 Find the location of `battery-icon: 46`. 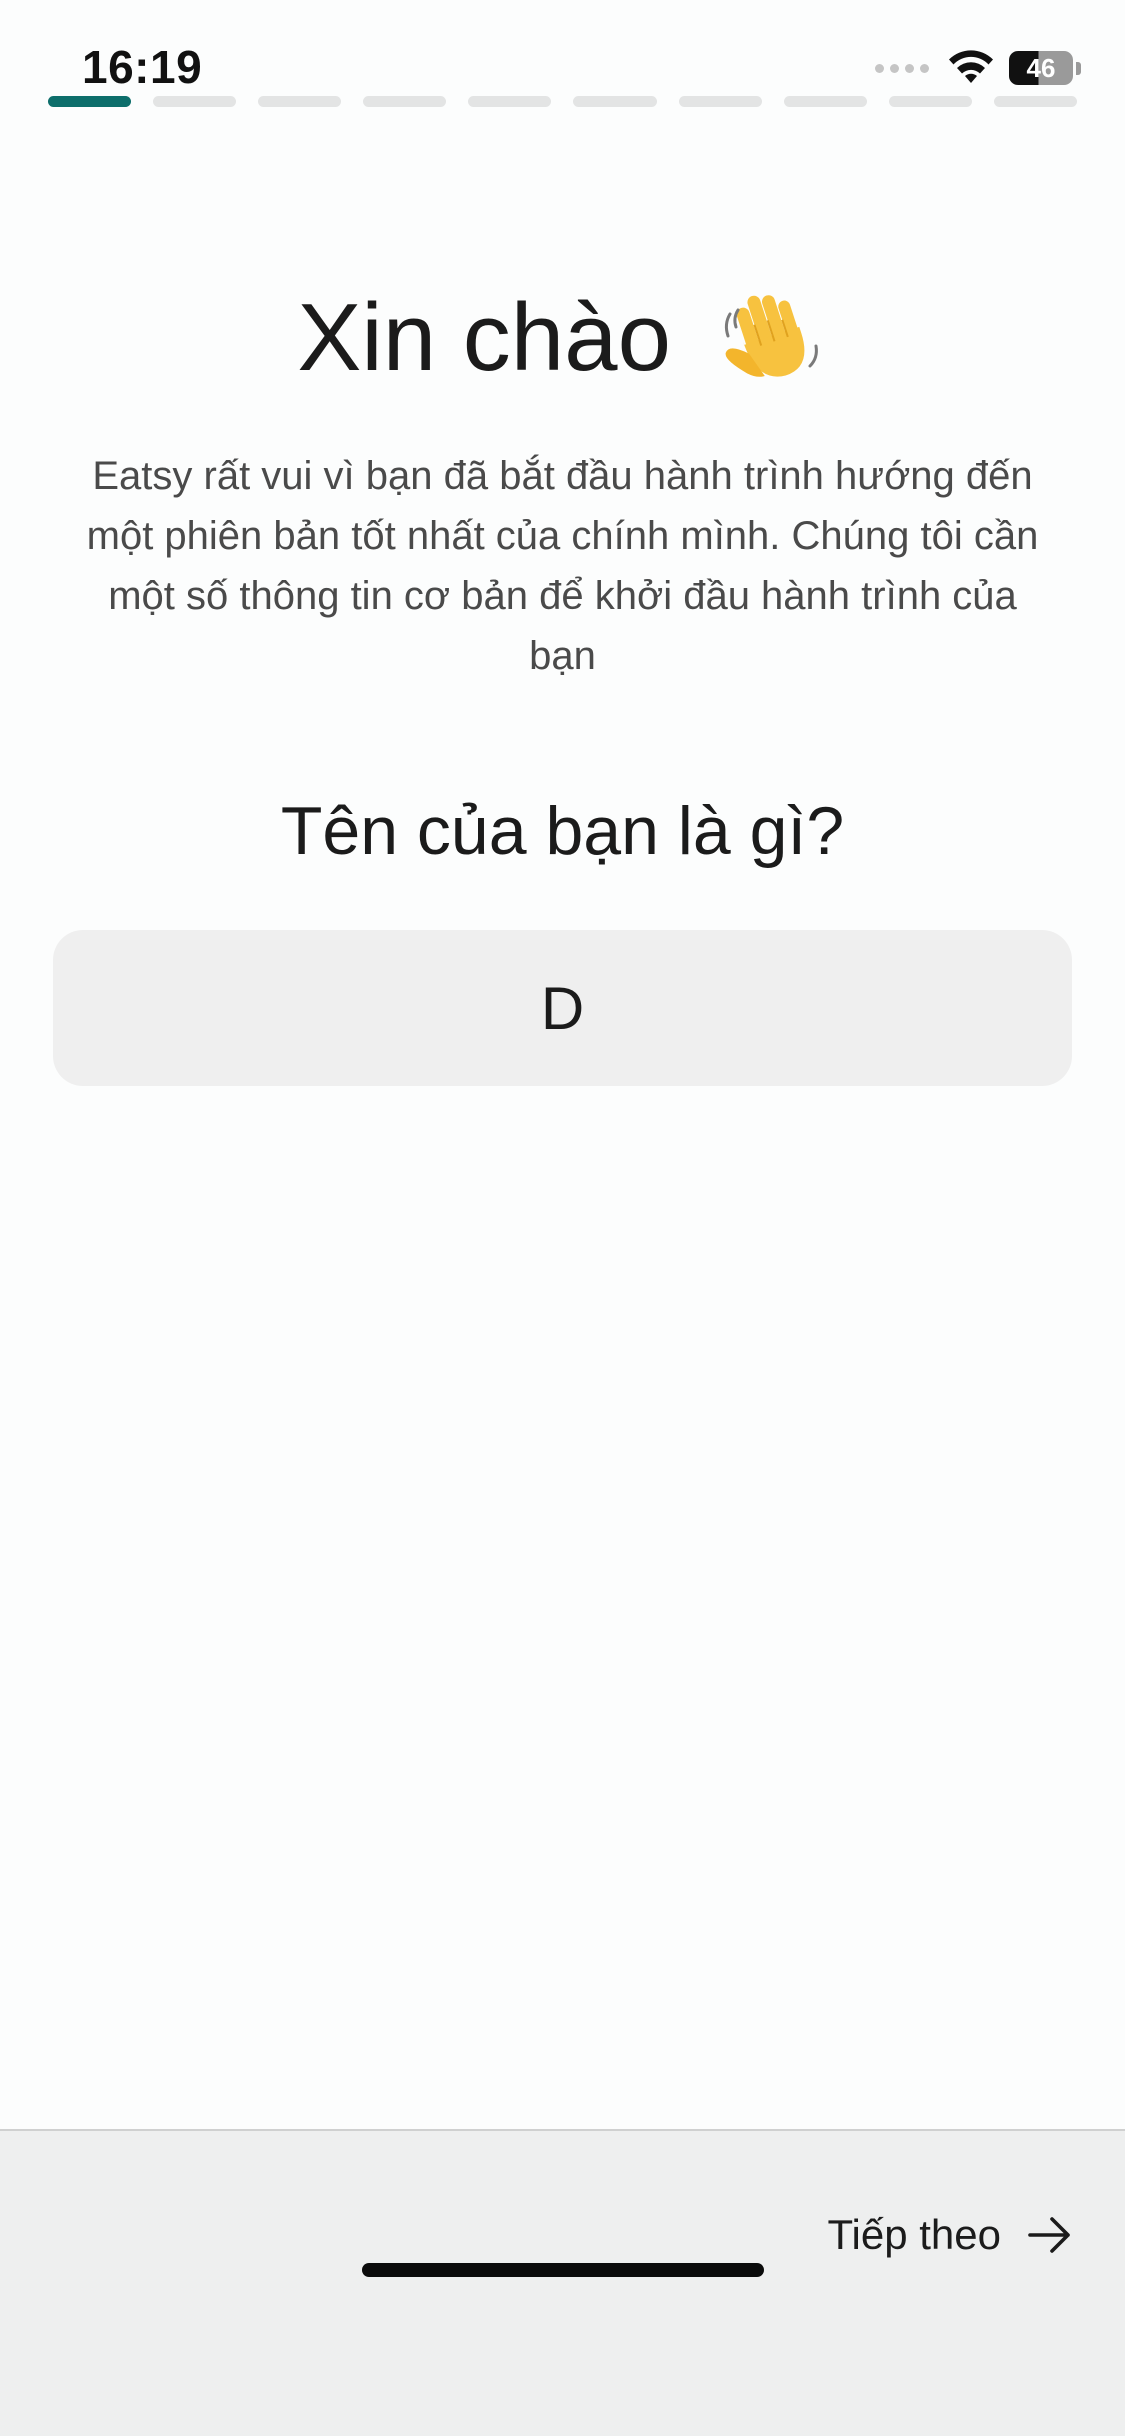

battery-icon: 46 is located at coordinates (1045, 68).